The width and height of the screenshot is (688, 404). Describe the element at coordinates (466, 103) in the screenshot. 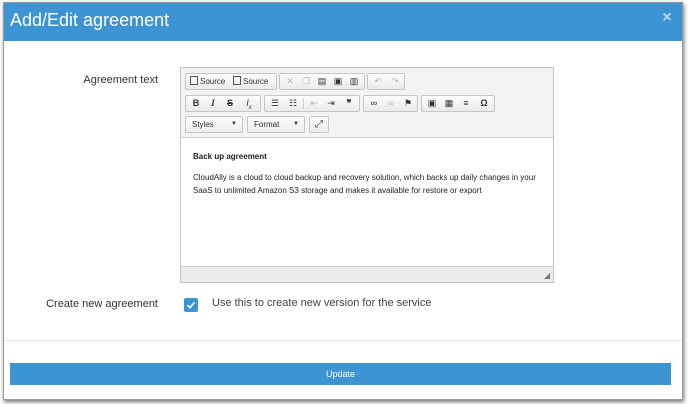

I see `horizontal-rule-icon: ≡` at that location.